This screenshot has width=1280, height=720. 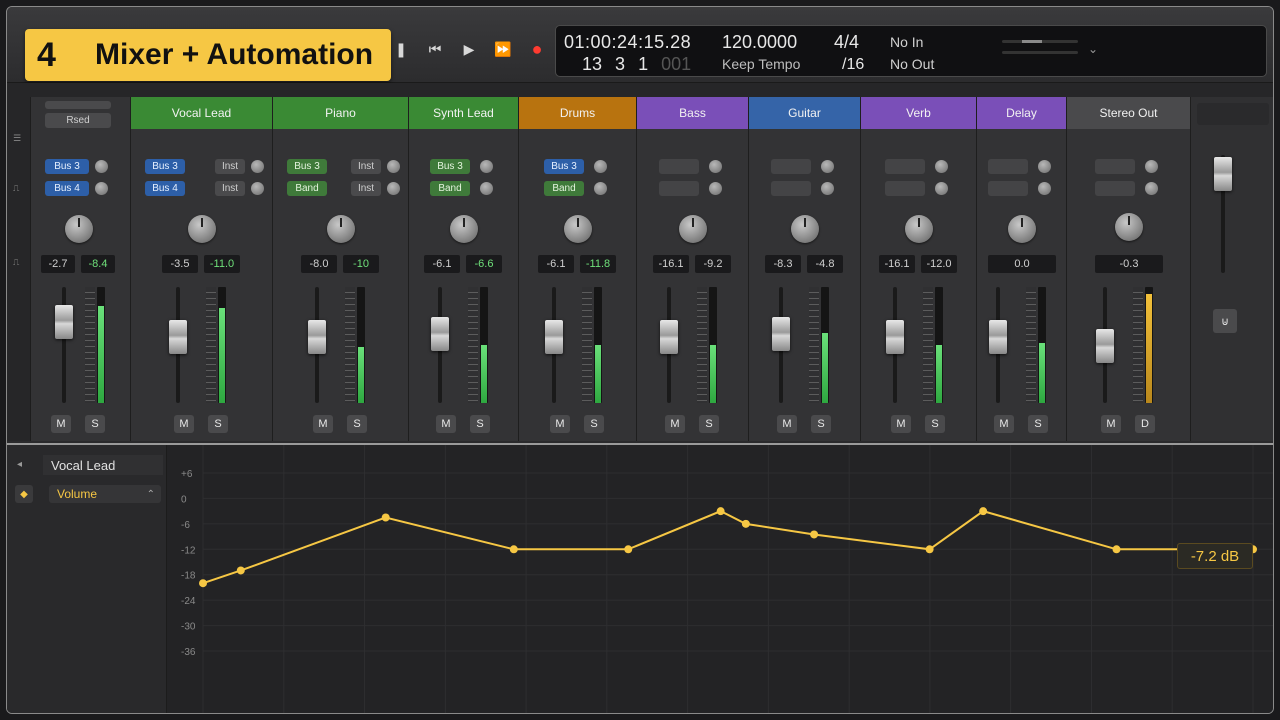 I want to click on input-solo-button: S, so click(x=95, y=424).